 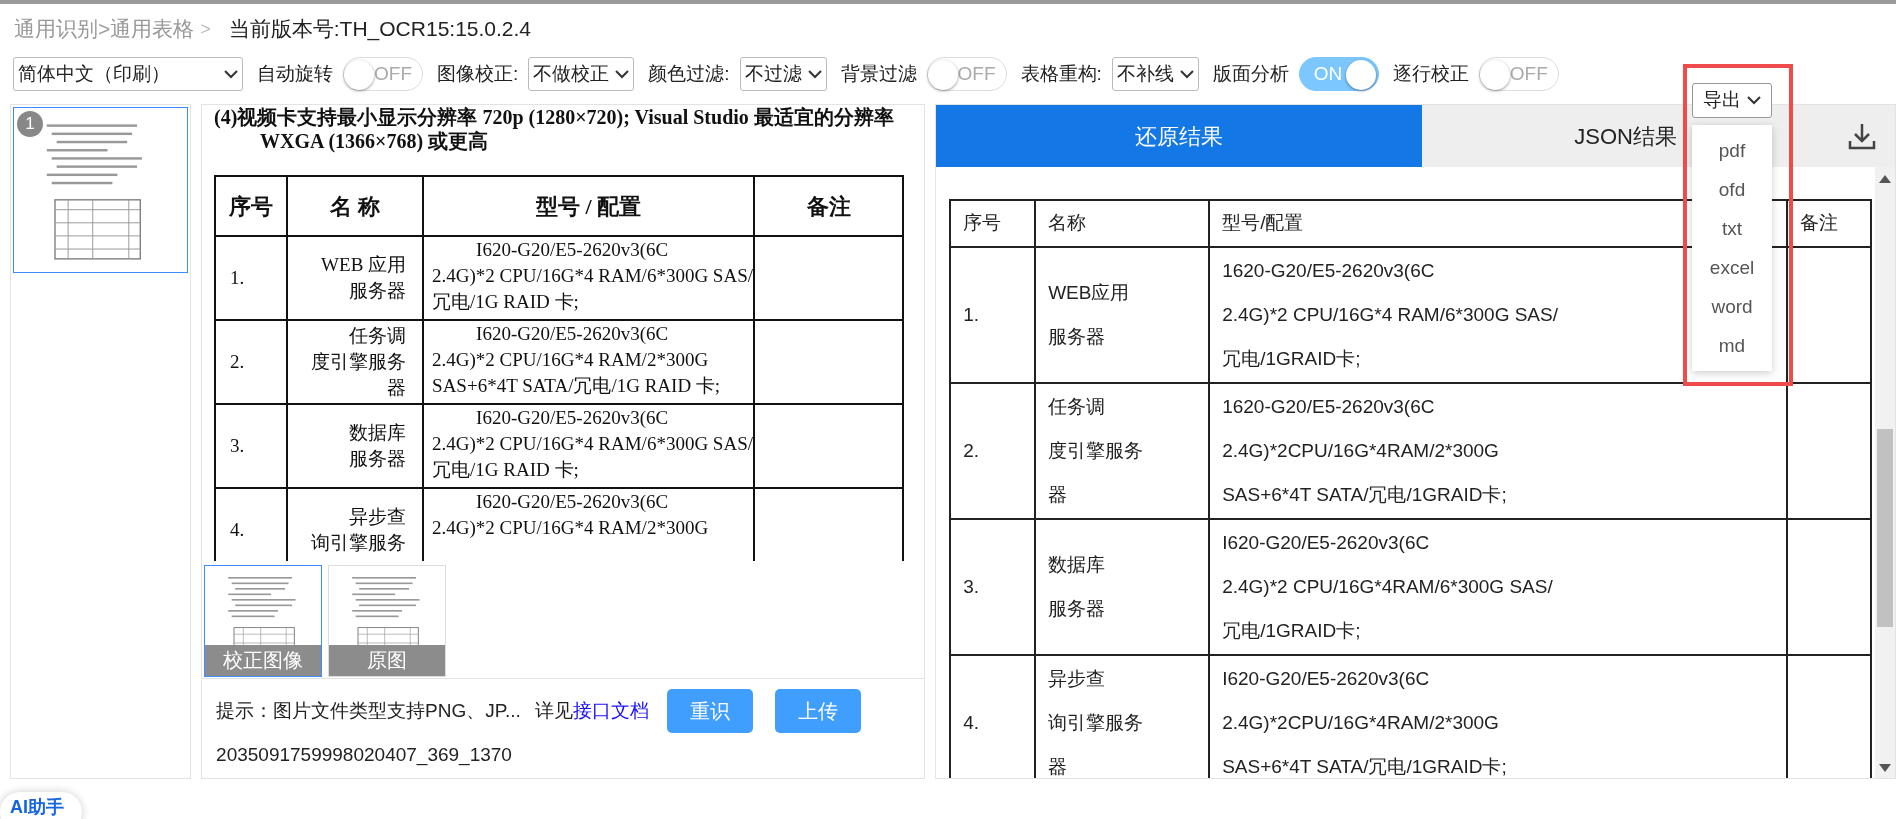 I want to click on file-name: 2035091759998020407_369_1370, so click(x=364, y=755).